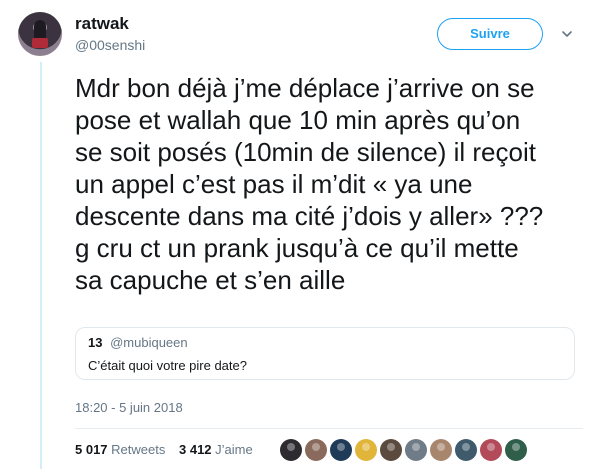  I want to click on thread-line, so click(41, 265).